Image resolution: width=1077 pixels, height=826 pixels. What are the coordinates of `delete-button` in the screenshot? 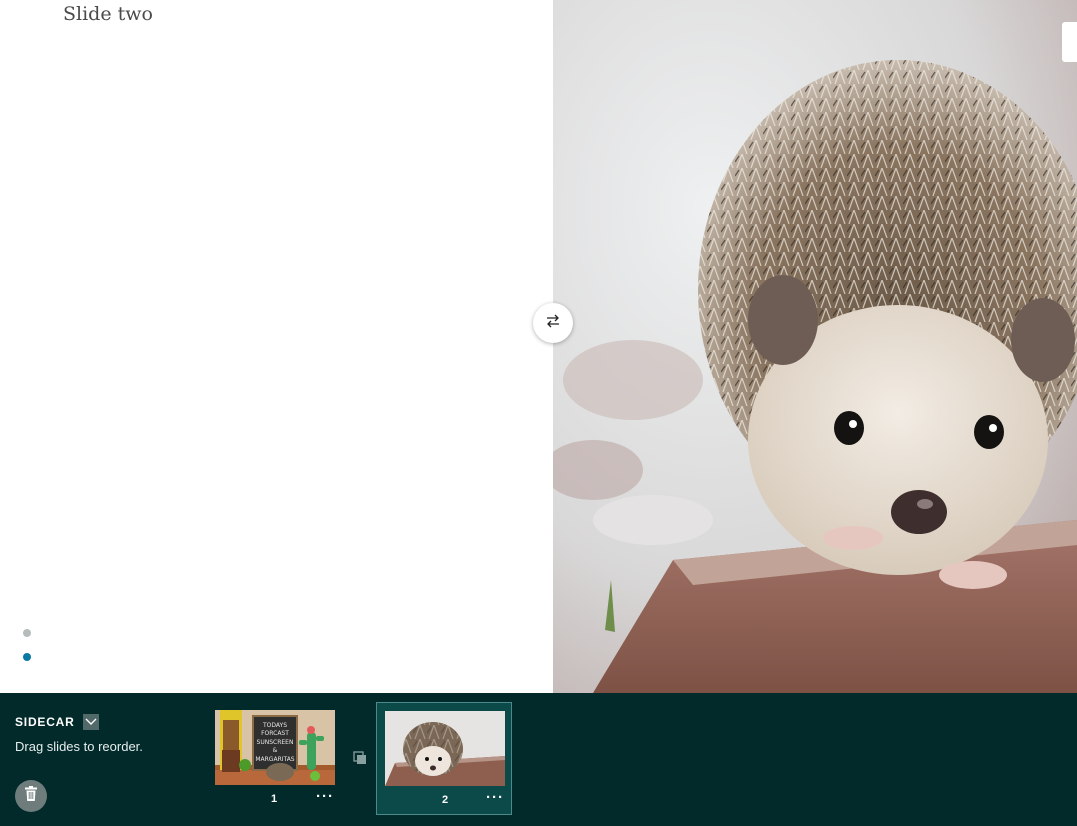 It's located at (31, 796).